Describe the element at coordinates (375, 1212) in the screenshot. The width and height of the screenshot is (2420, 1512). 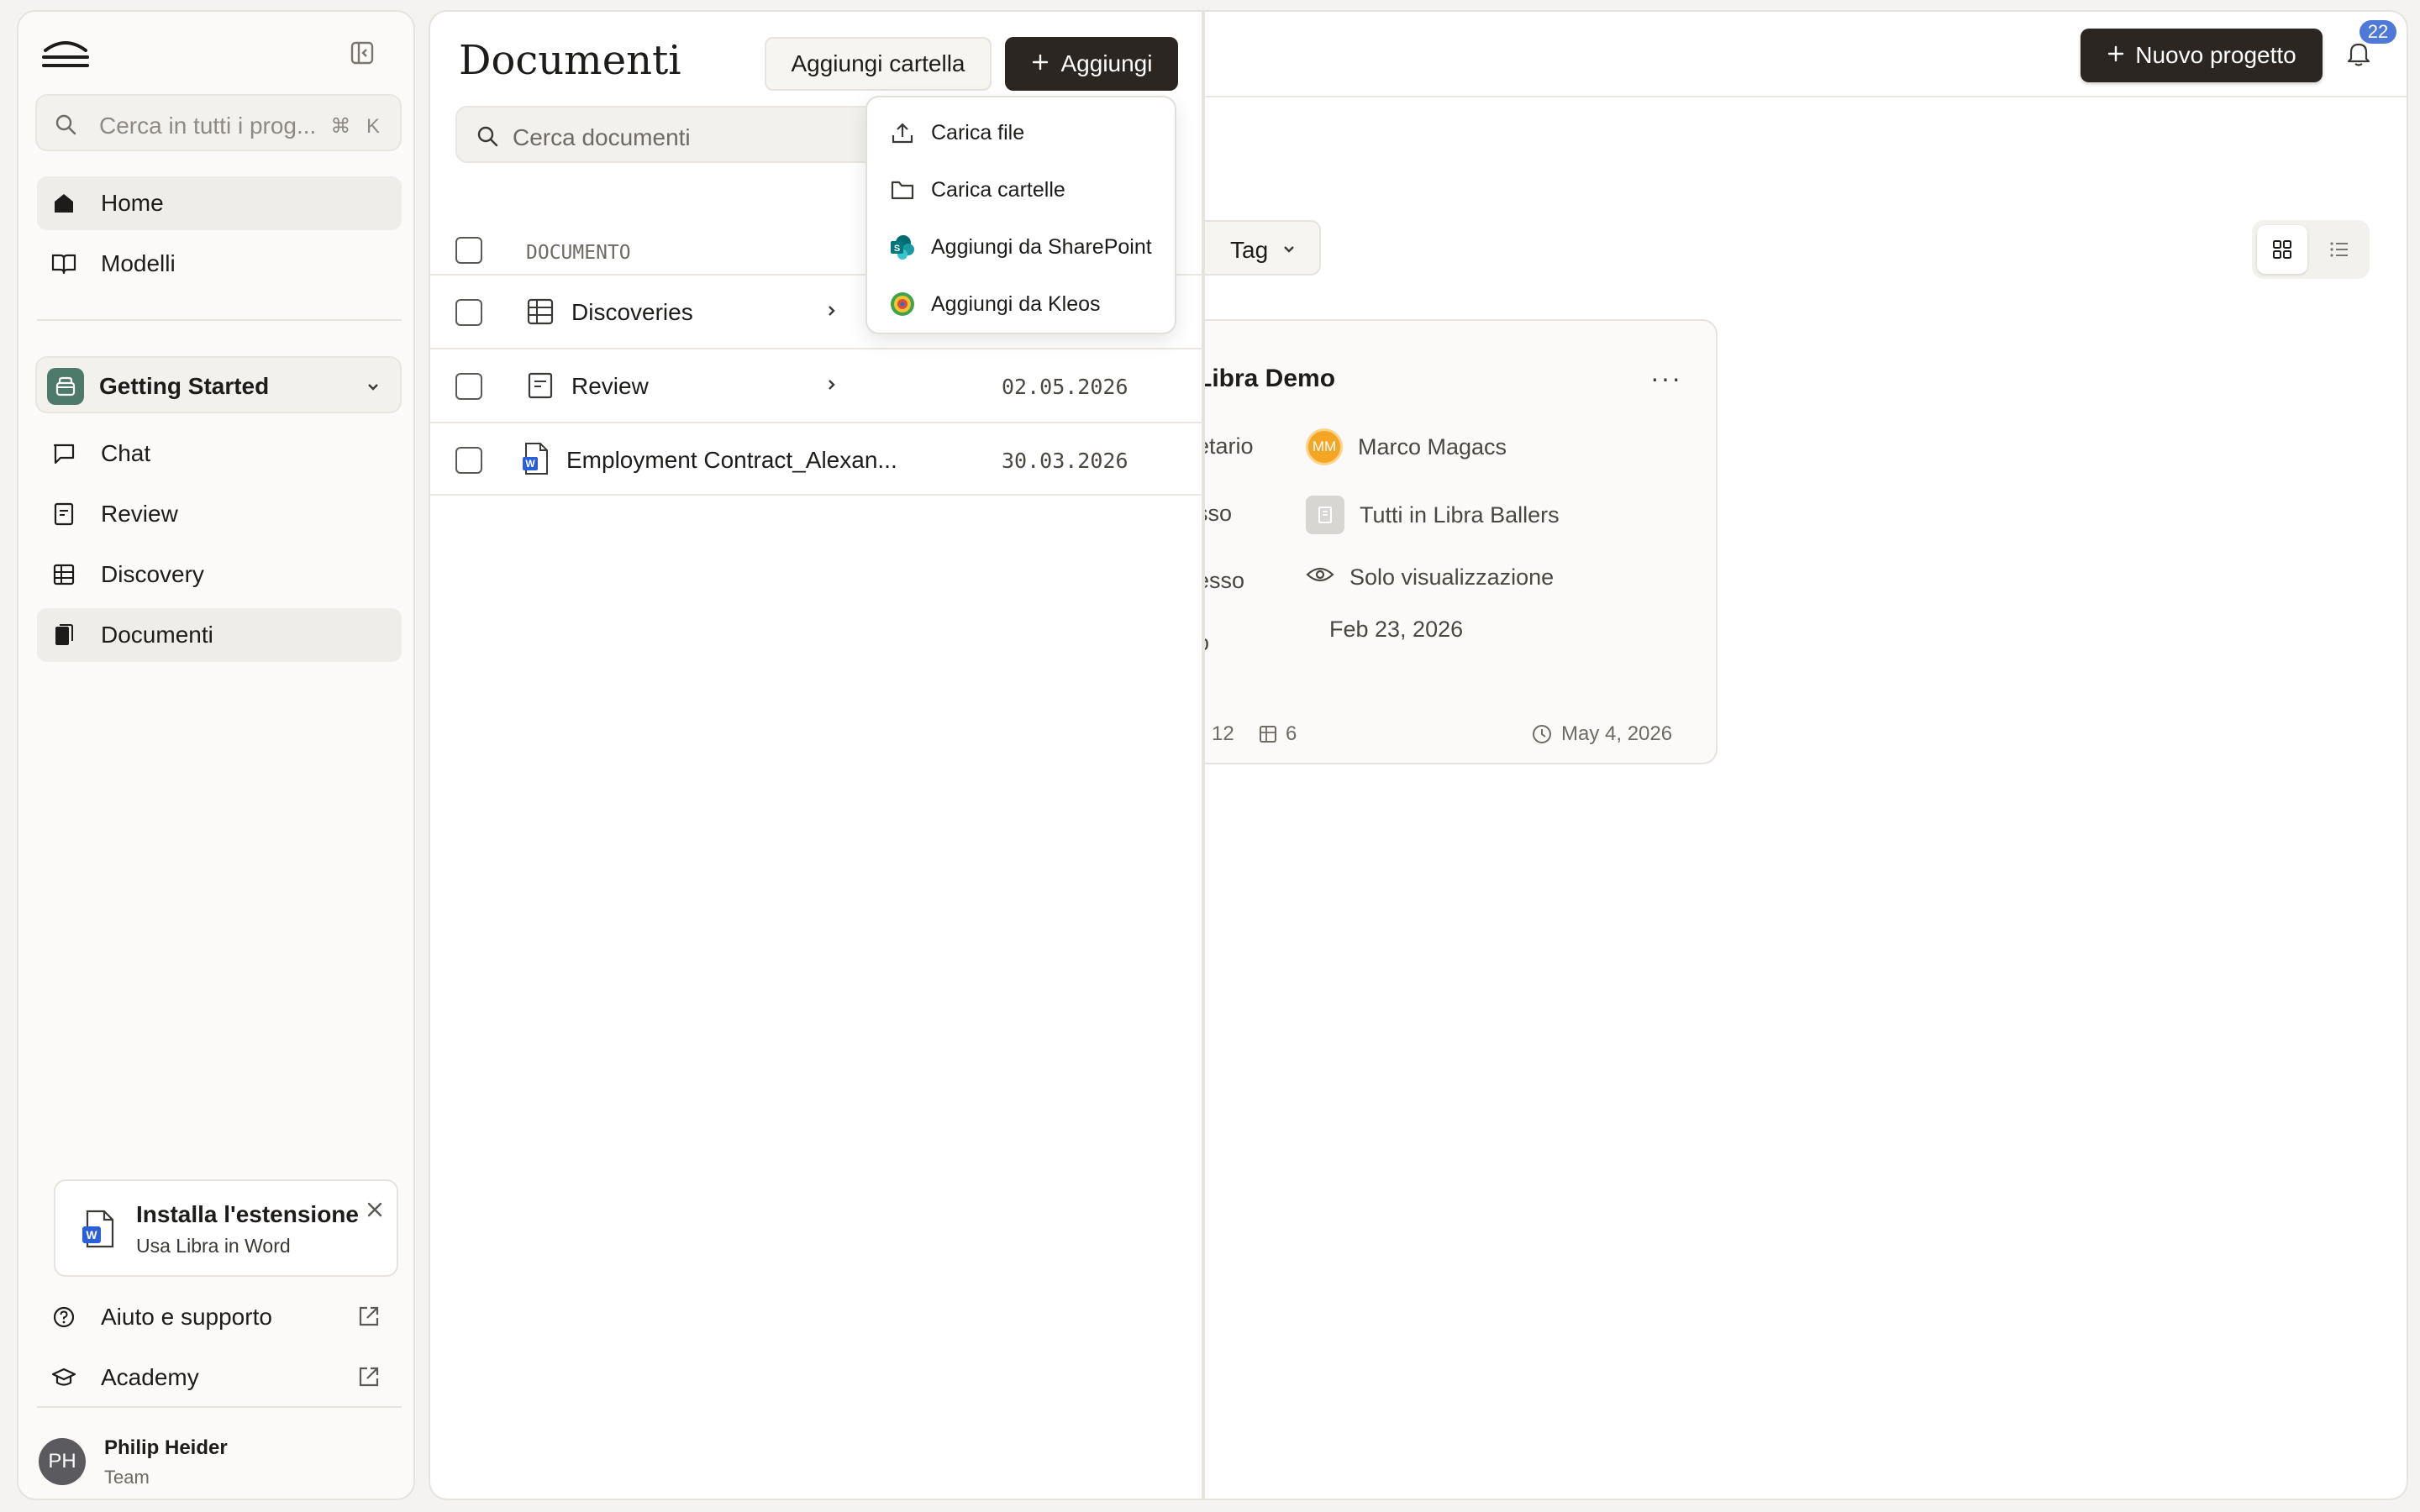
I see `close-icon` at that location.